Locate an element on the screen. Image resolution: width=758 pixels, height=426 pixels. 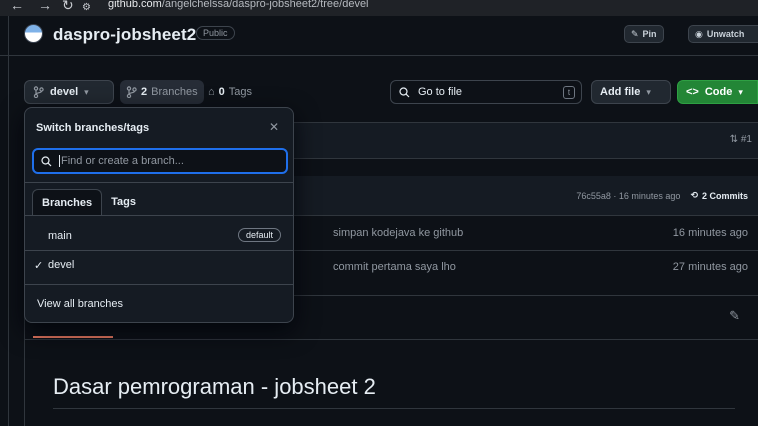
unwatch-button: ◉ Unwatch is located at coordinates (723, 34).